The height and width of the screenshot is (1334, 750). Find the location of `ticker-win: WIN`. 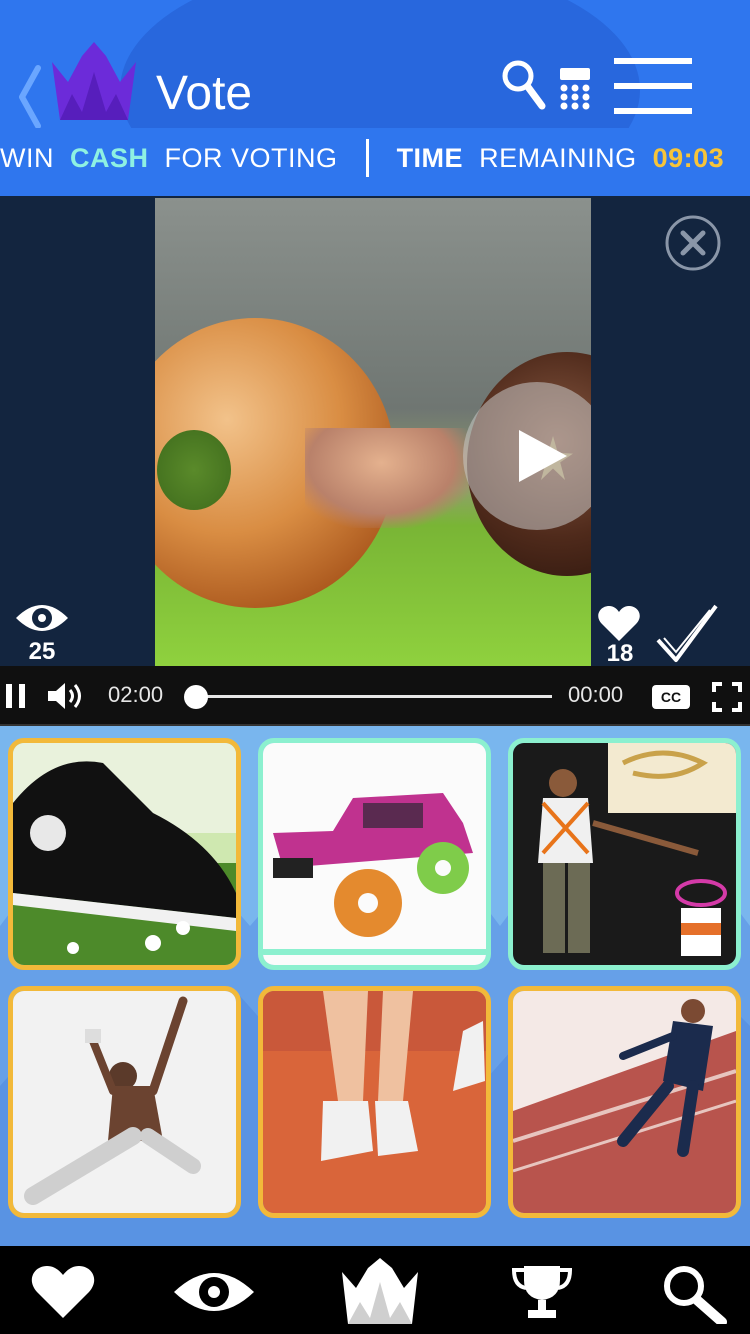

ticker-win: WIN is located at coordinates (27, 158).